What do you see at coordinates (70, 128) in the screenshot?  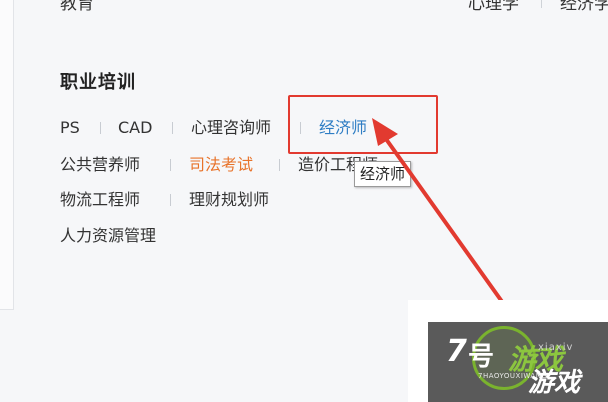 I see `link-ps: PS` at bounding box center [70, 128].